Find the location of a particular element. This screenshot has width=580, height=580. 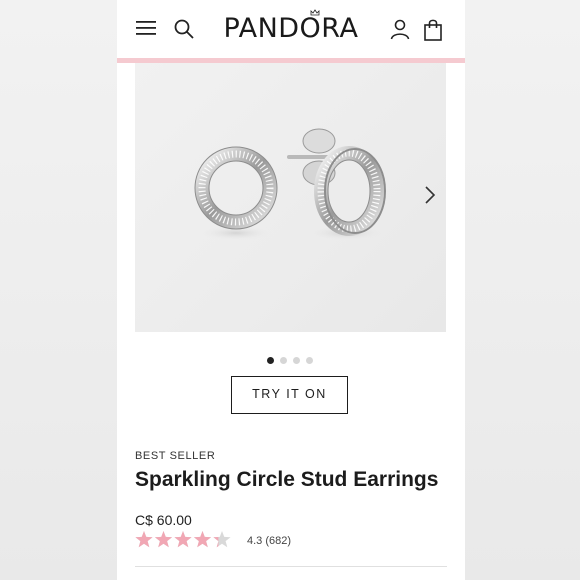

crown-icon is located at coordinates (315, 12).